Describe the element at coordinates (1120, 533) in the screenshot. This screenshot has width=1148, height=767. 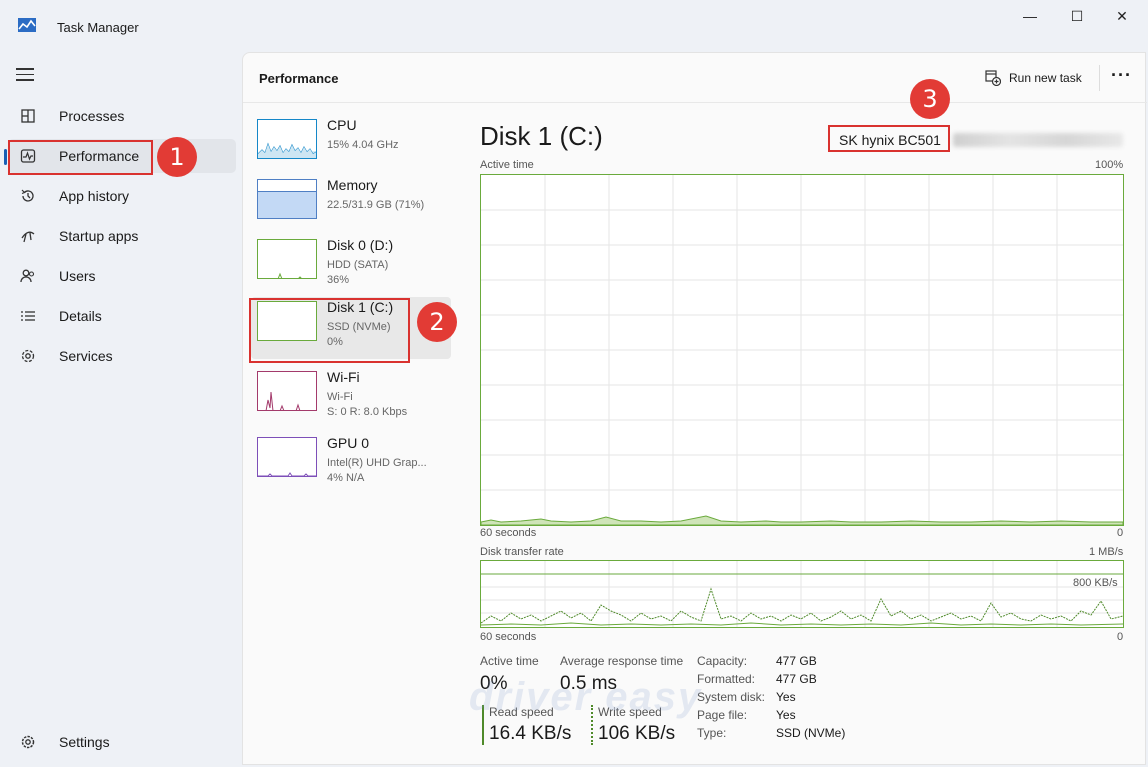
I see `active-time-x-right: 0` at that location.